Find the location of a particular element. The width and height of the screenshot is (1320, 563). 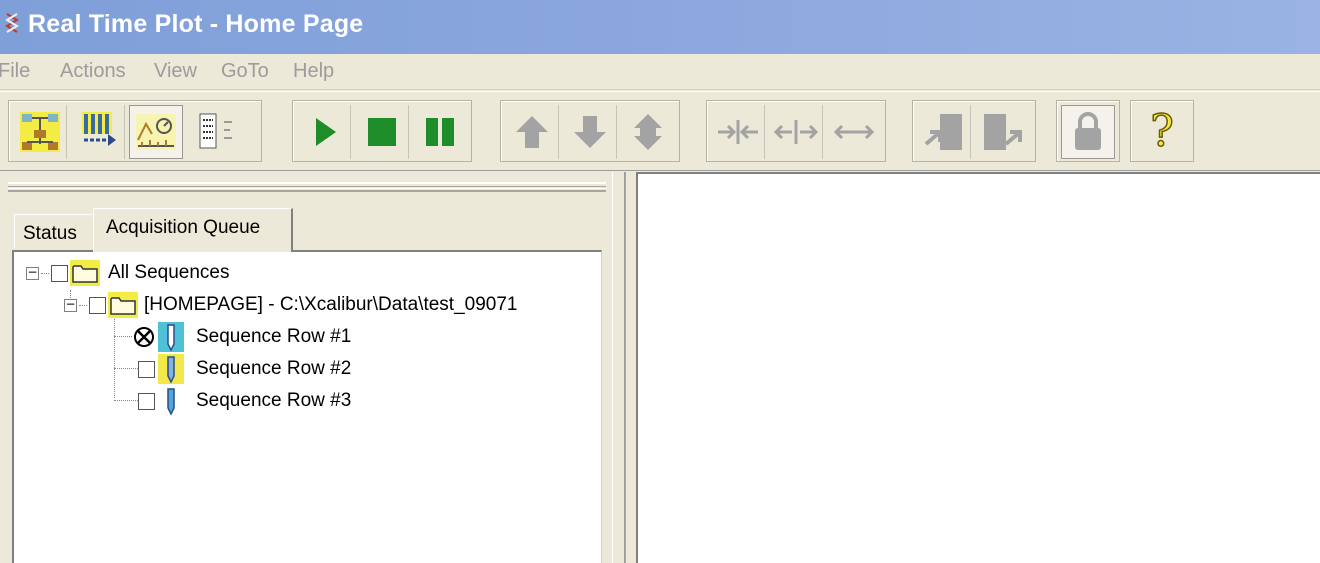

menu-bar: File Actions View GoTo Help is located at coordinates (660, 72).